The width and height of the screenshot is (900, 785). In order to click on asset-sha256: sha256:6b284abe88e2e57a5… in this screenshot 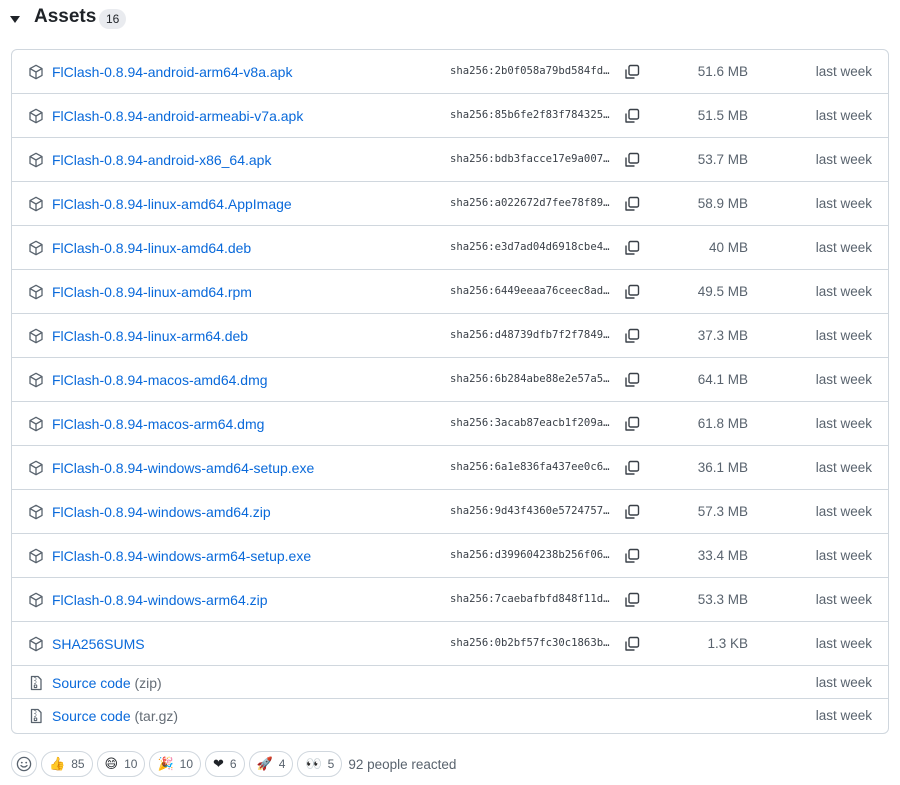, I will do `click(530, 379)`.